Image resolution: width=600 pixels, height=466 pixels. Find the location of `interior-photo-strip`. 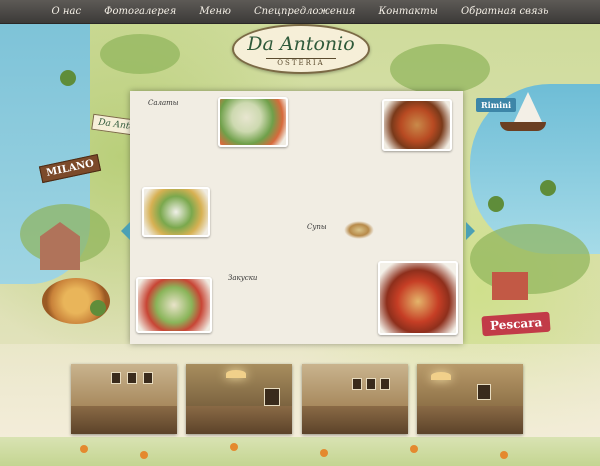

interior-photo-strip is located at coordinates (297, 399).